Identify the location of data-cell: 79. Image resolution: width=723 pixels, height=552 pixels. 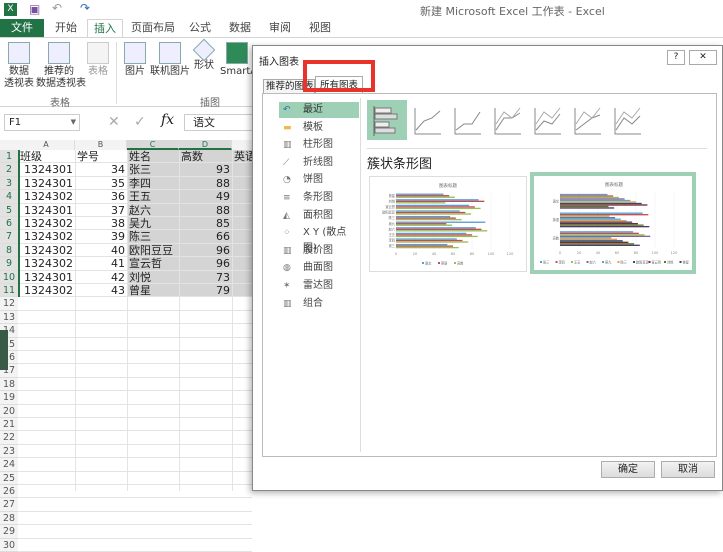
(205, 290).